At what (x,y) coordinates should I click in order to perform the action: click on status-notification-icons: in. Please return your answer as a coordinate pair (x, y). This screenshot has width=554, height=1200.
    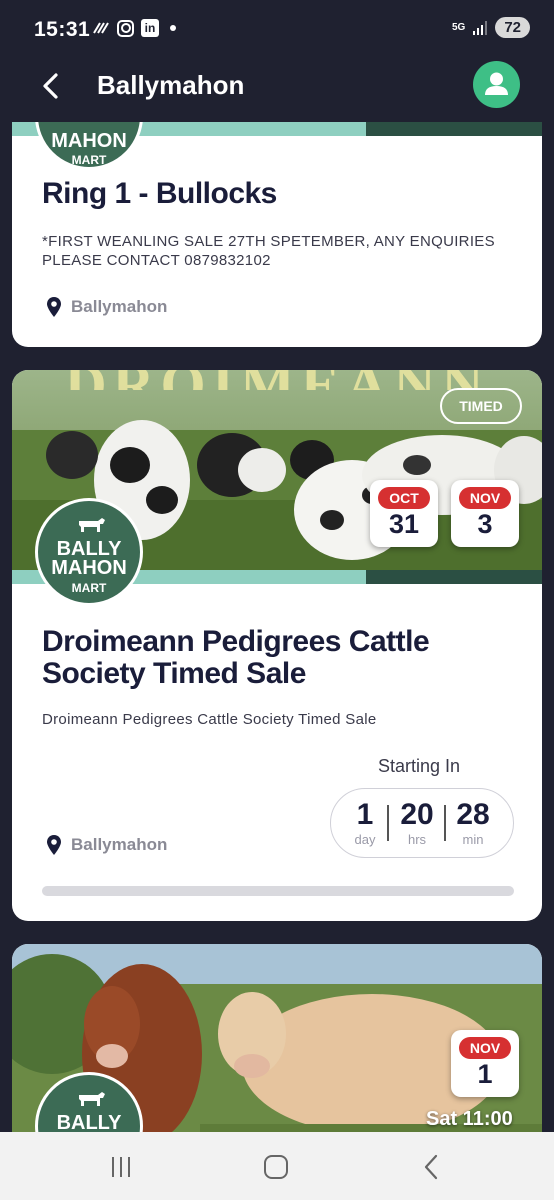
    Looking at the image, I should click on (134, 28).